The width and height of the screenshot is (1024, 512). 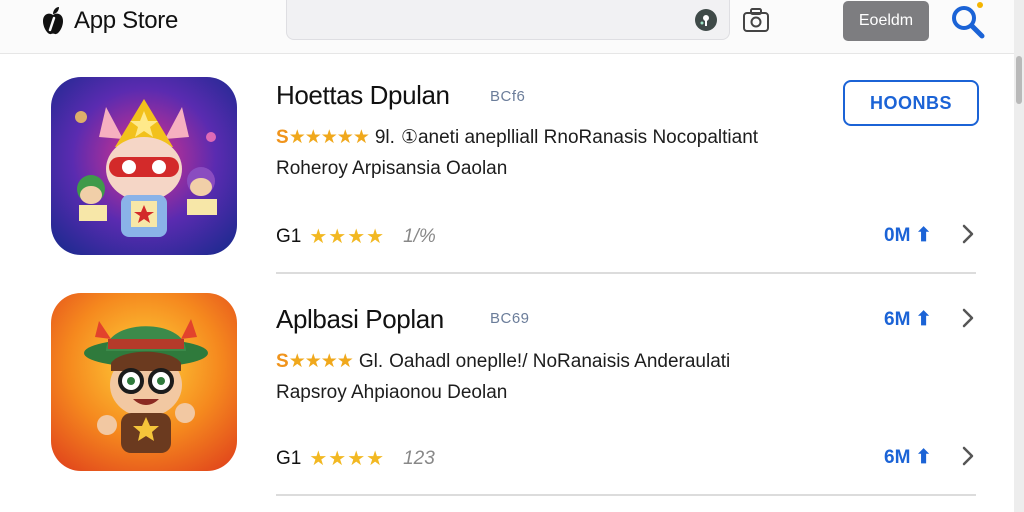 I want to click on top-bar: App Store Eoeldm, so click(x=512, y=27).